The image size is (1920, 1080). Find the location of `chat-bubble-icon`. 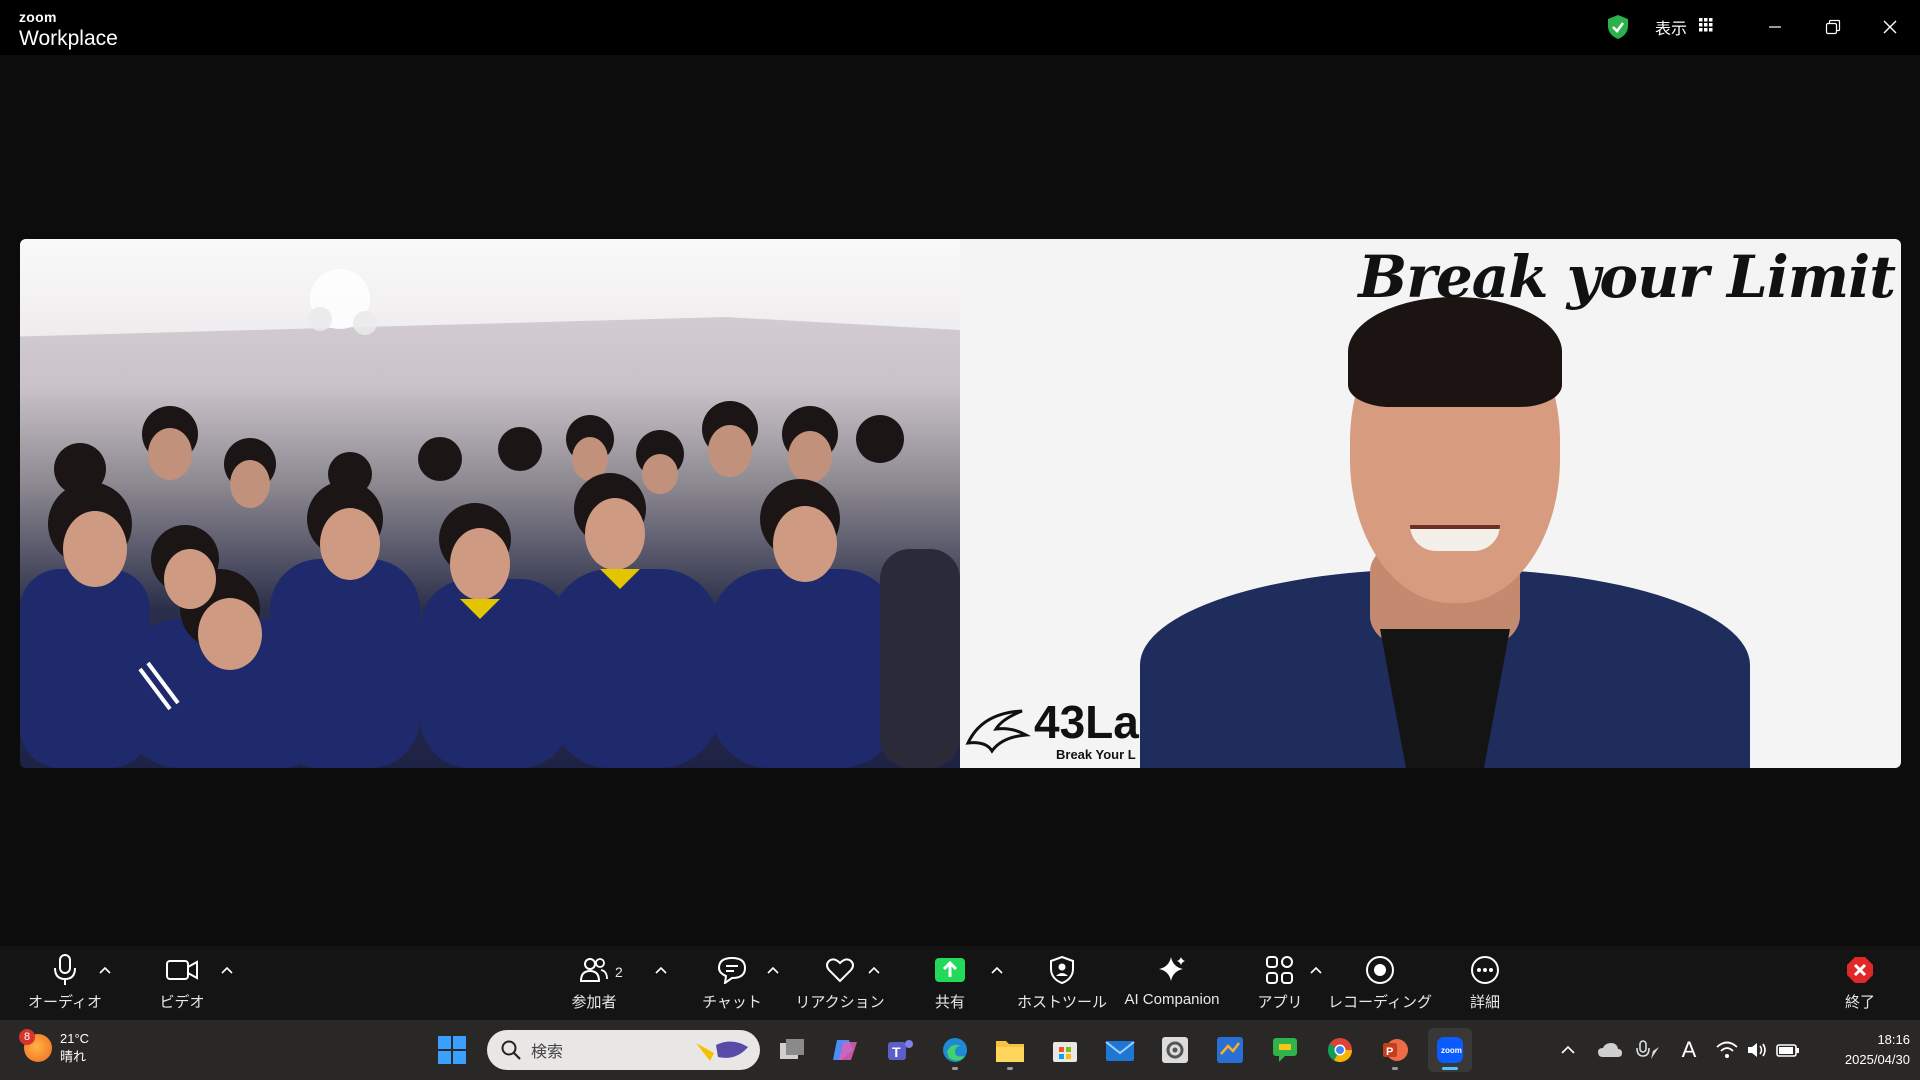

chat-bubble-icon is located at coordinates (732, 970).